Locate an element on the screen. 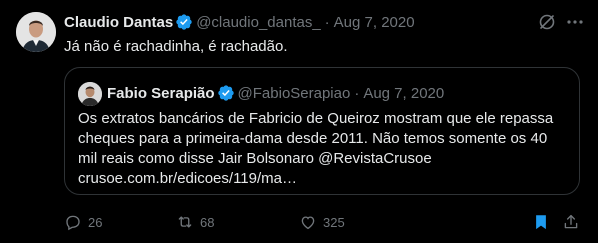  reply-icon is located at coordinates (73, 223).